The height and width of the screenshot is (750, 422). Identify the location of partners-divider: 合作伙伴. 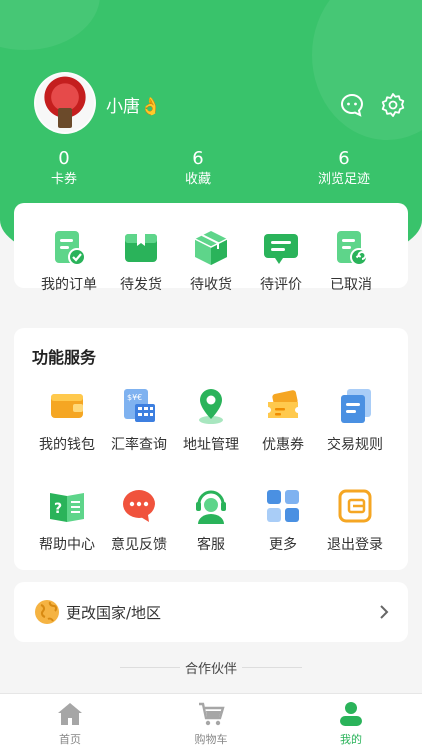
(211, 667).